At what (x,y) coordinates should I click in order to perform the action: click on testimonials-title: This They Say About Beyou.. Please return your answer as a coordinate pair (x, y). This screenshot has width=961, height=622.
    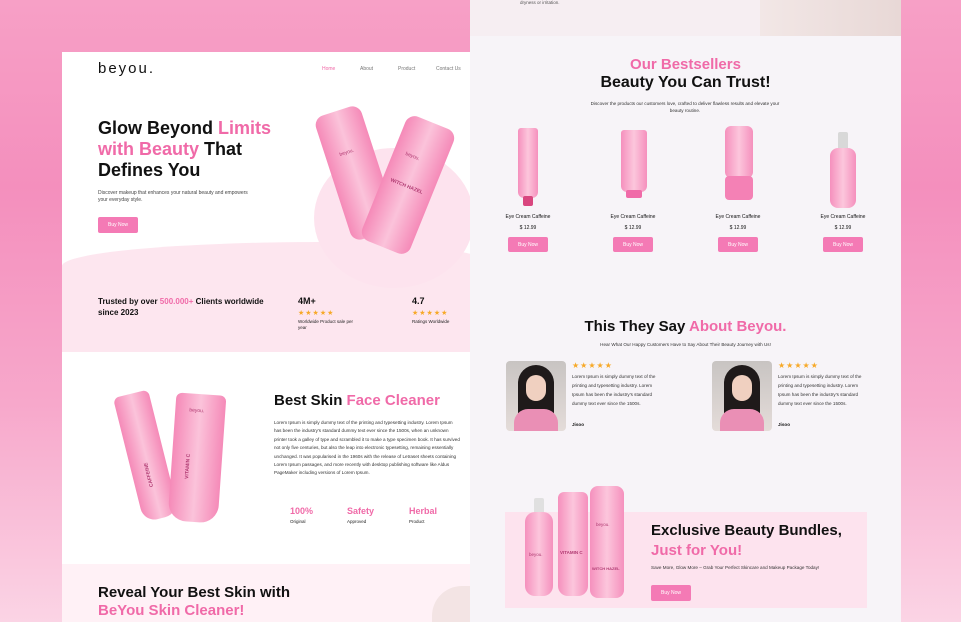
    Looking at the image, I should click on (685, 326).